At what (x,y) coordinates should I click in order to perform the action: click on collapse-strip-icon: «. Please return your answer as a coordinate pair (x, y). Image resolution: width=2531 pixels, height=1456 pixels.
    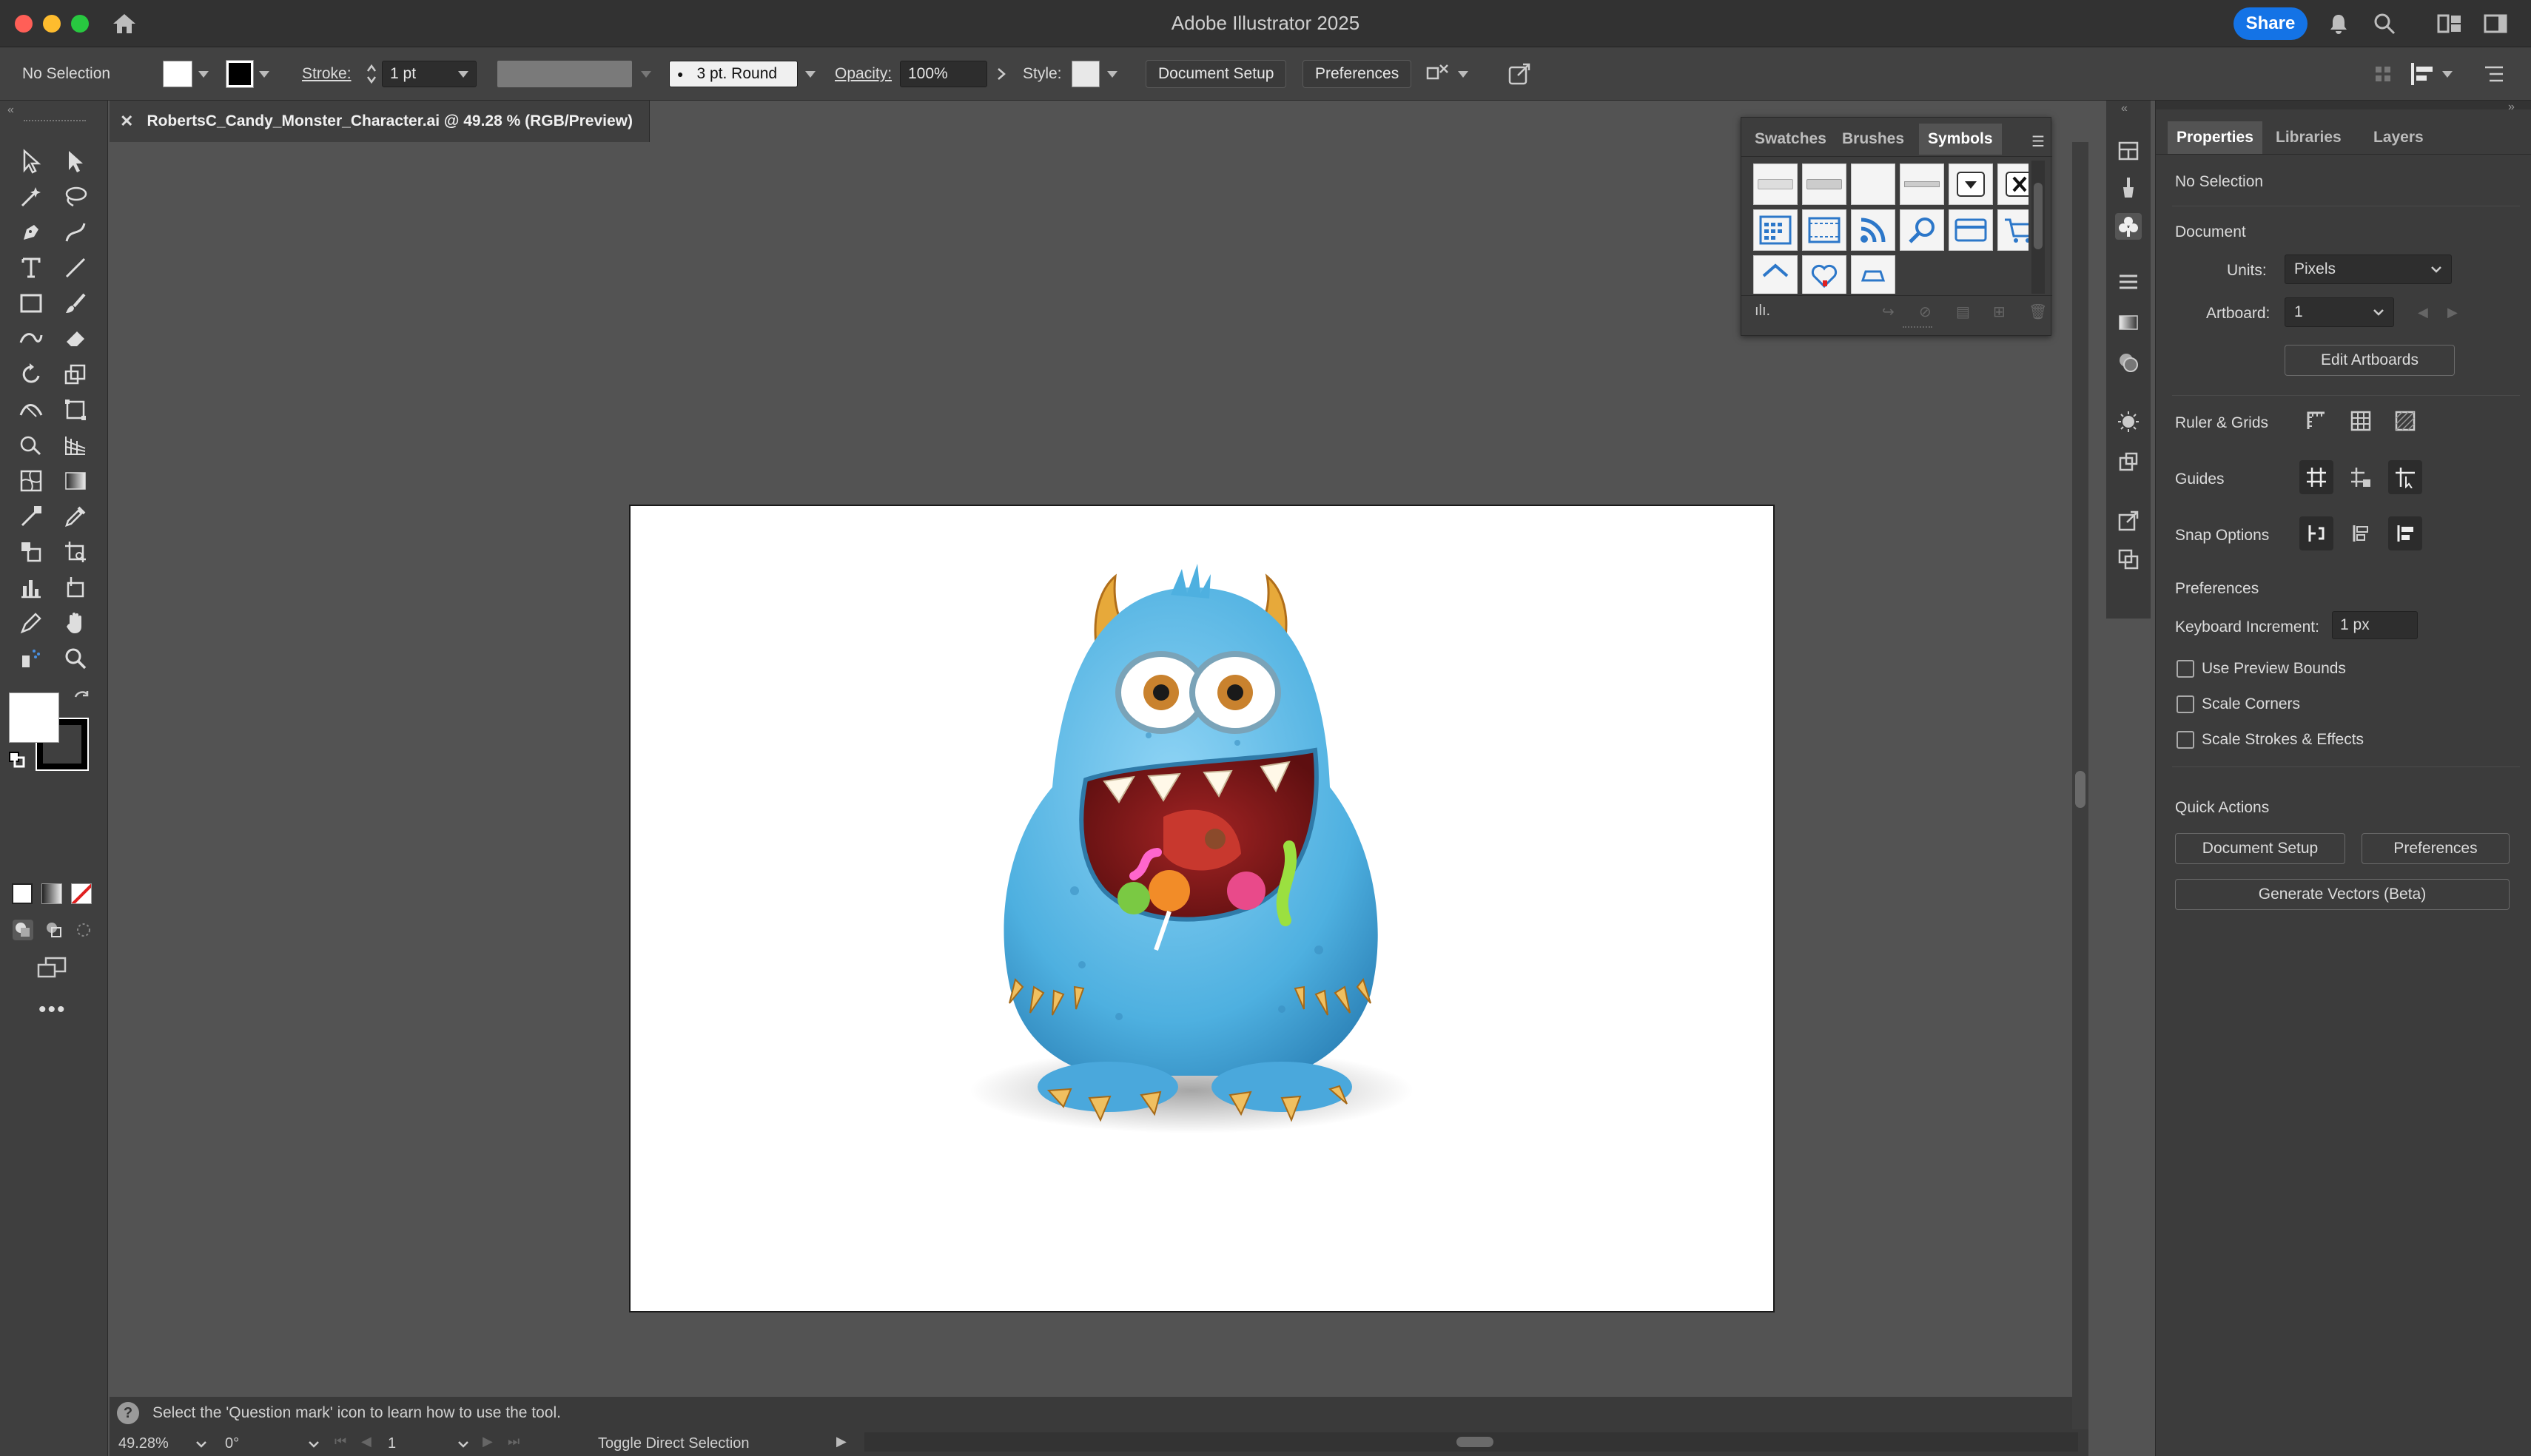
    Looking at the image, I should click on (2124, 109).